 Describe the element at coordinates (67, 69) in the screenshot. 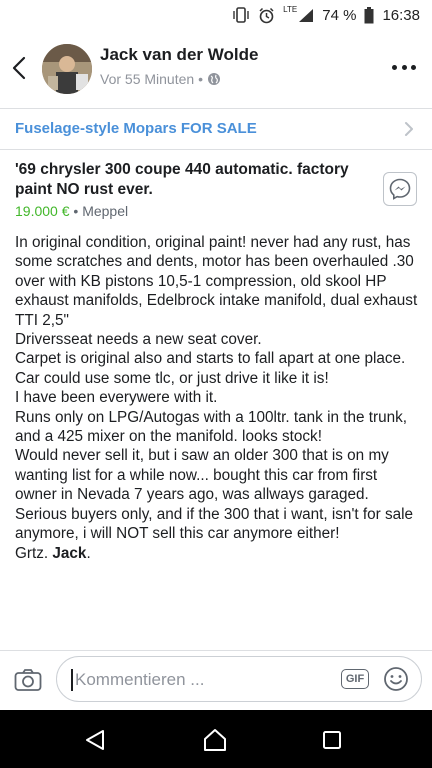

I see `avatar` at that location.